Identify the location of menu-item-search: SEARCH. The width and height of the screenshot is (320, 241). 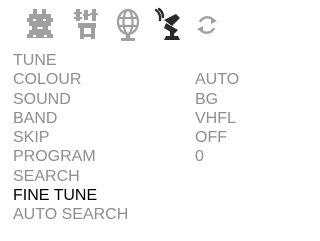
(133, 176).